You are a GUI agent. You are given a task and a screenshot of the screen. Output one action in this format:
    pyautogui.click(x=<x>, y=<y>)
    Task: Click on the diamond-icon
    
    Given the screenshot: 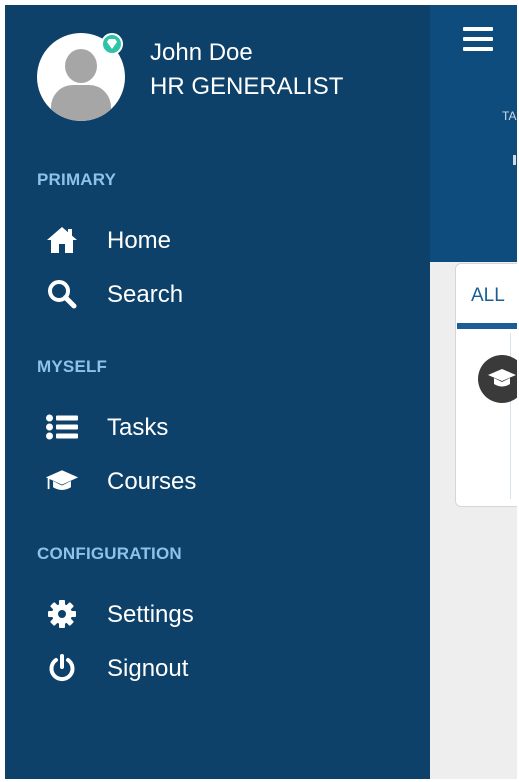 What is the action you would take?
    pyautogui.click(x=112, y=44)
    